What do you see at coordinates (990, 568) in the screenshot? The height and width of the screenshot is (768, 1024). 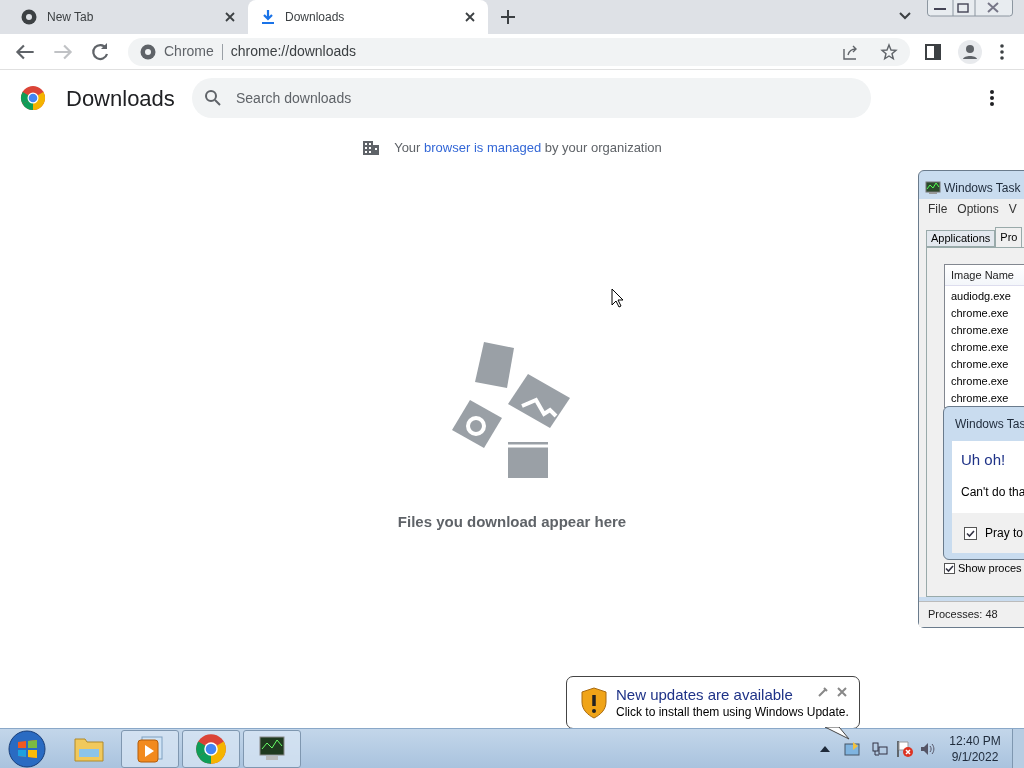 I see `checkbox-label: Show proces` at bounding box center [990, 568].